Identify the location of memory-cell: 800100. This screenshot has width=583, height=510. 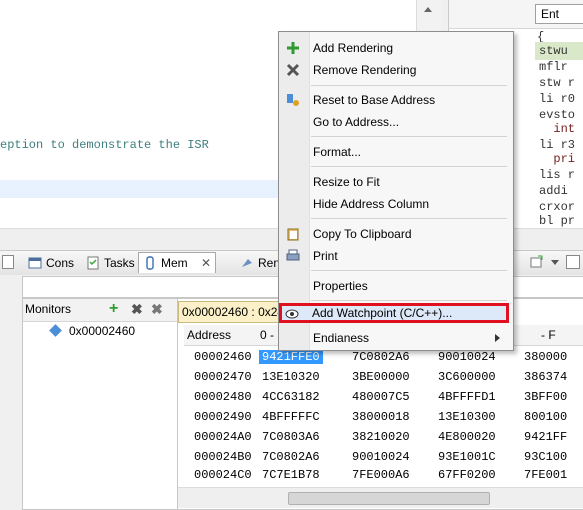
(545, 417).